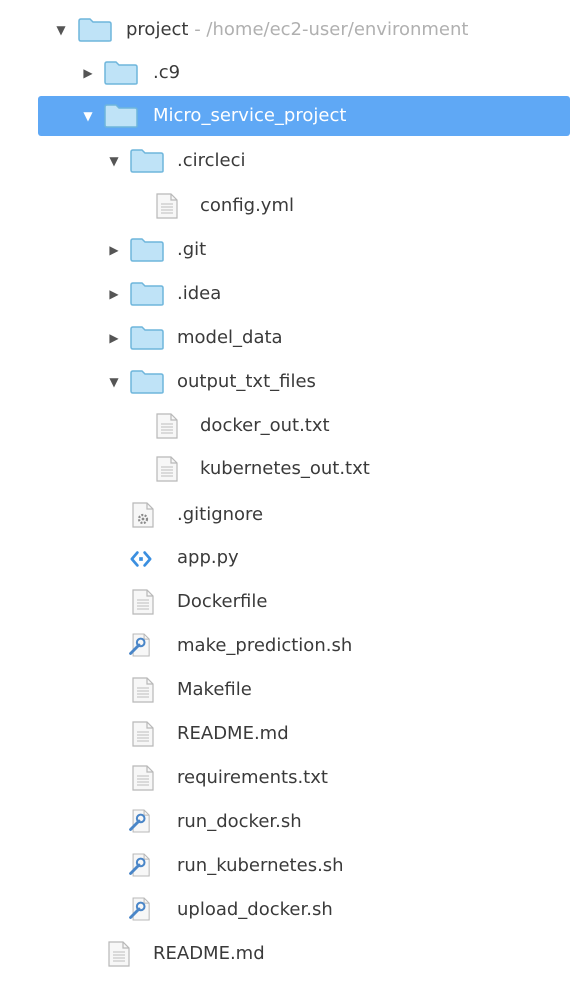 The image size is (571, 996). What do you see at coordinates (220, 514) in the screenshot?
I see `tree-item-label: .gitignore` at bounding box center [220, 514].